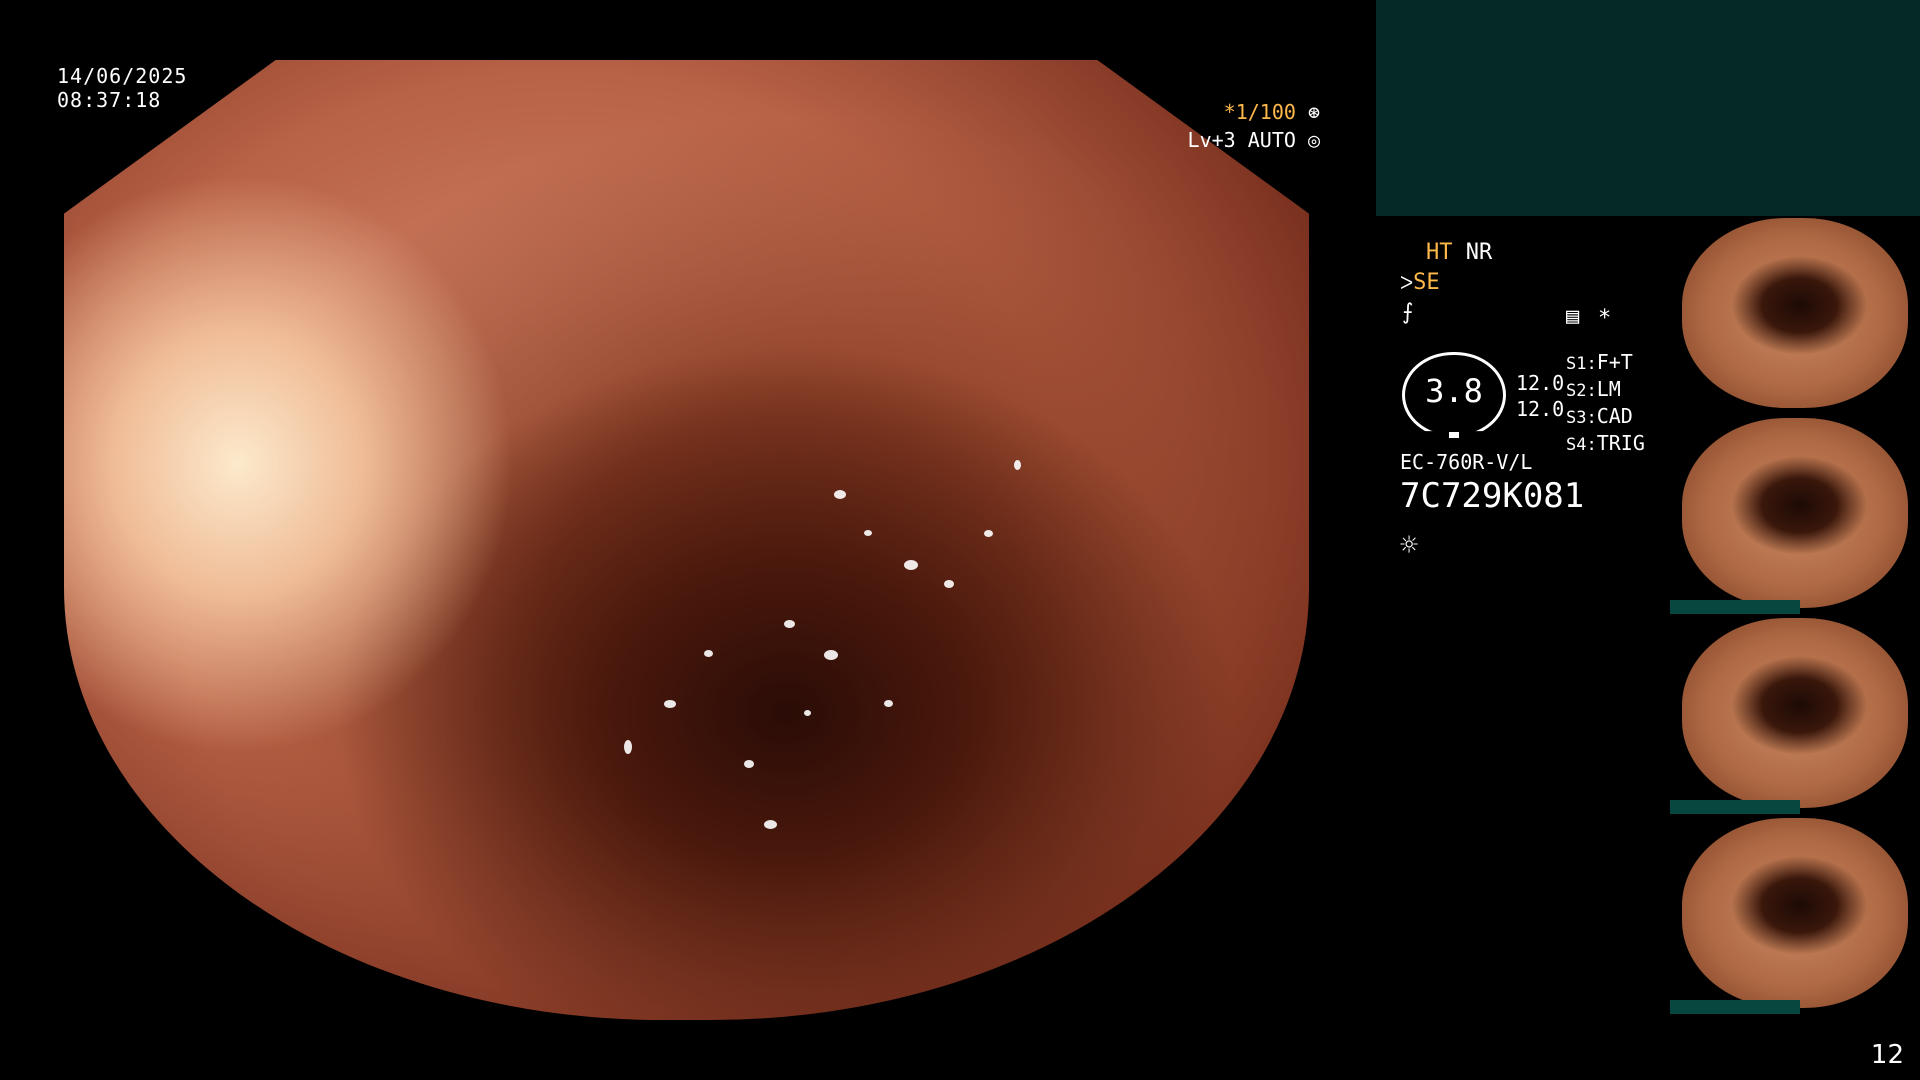  Describe the element at coordinates (1466, 462) in the screenshot. I see `scope-model: EC-760R-V/L` at that location.